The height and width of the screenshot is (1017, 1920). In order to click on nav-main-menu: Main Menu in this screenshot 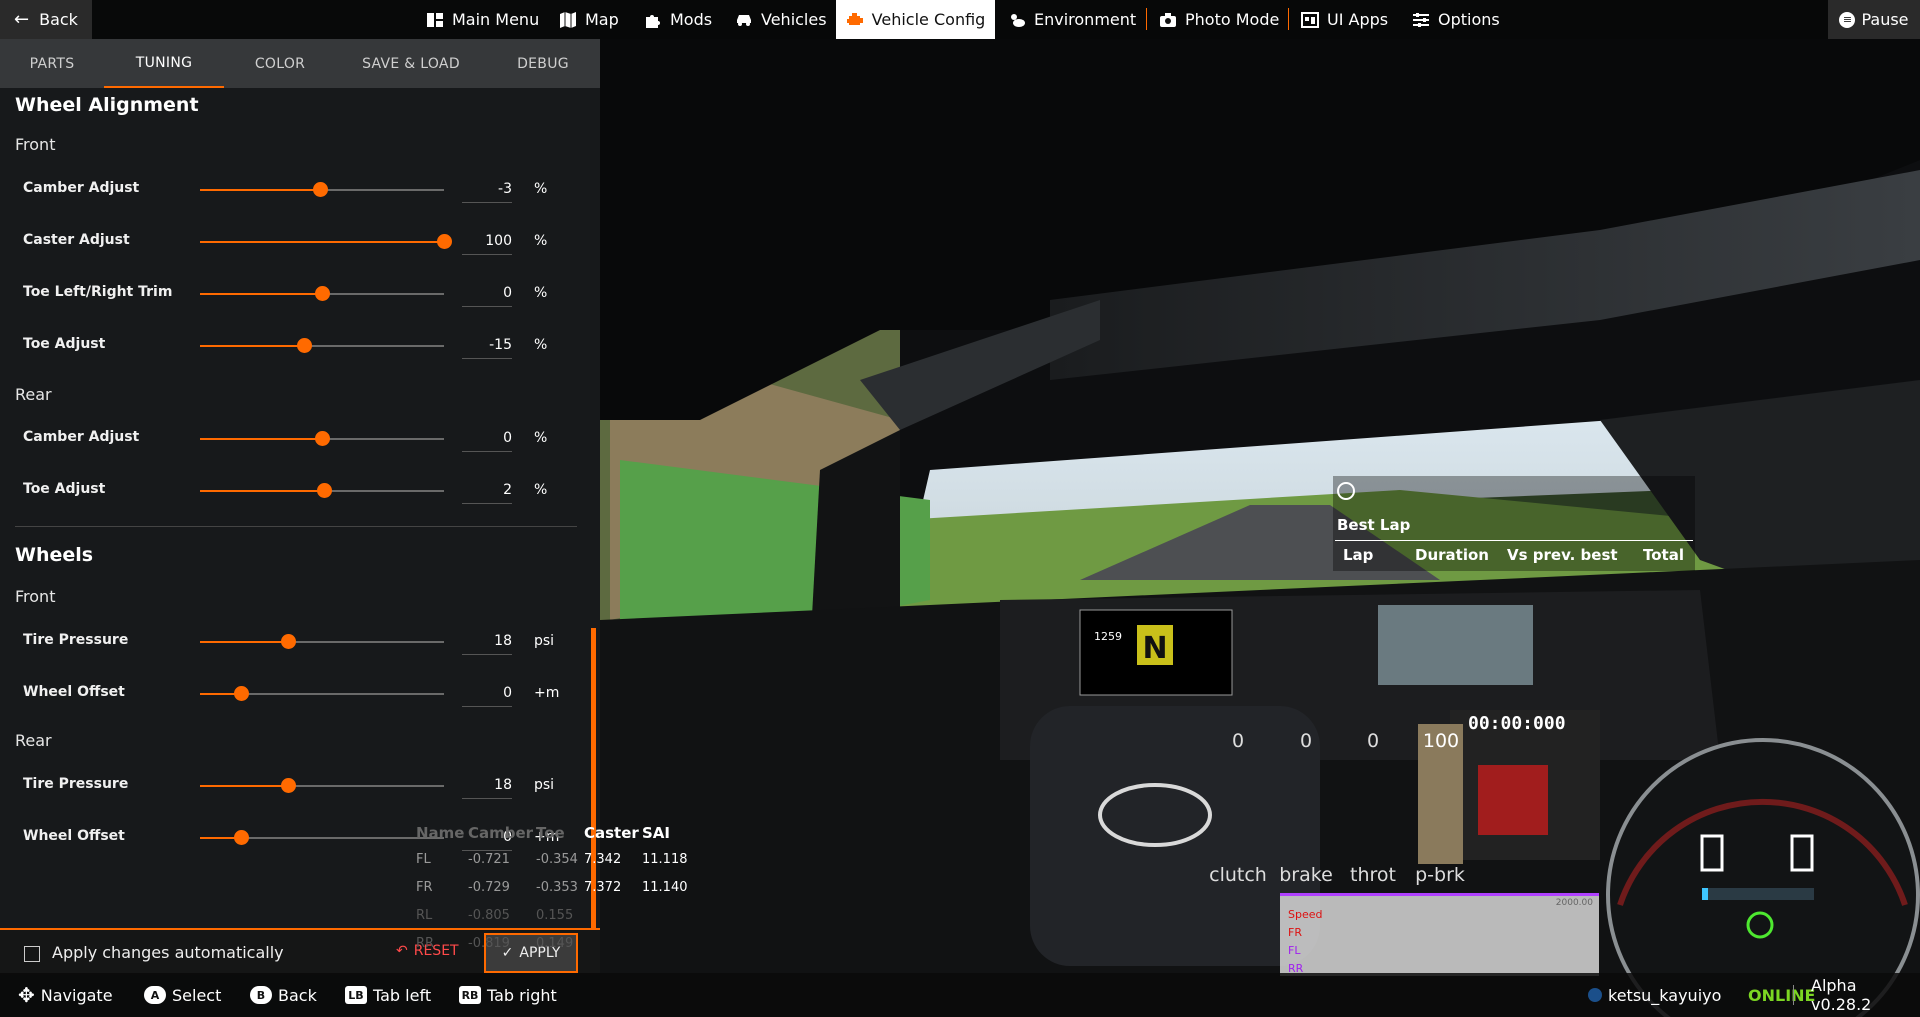, I will do `click(482, 19)`.